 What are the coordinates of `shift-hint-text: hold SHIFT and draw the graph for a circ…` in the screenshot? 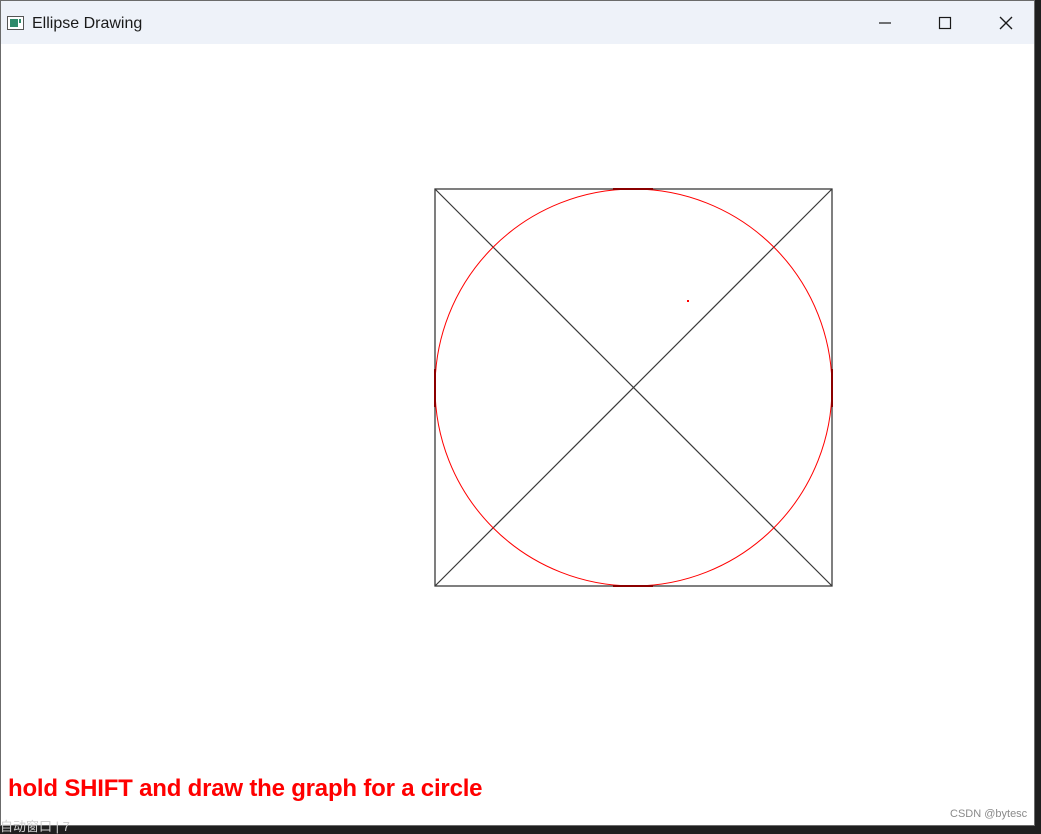 It's located at (245, 788).